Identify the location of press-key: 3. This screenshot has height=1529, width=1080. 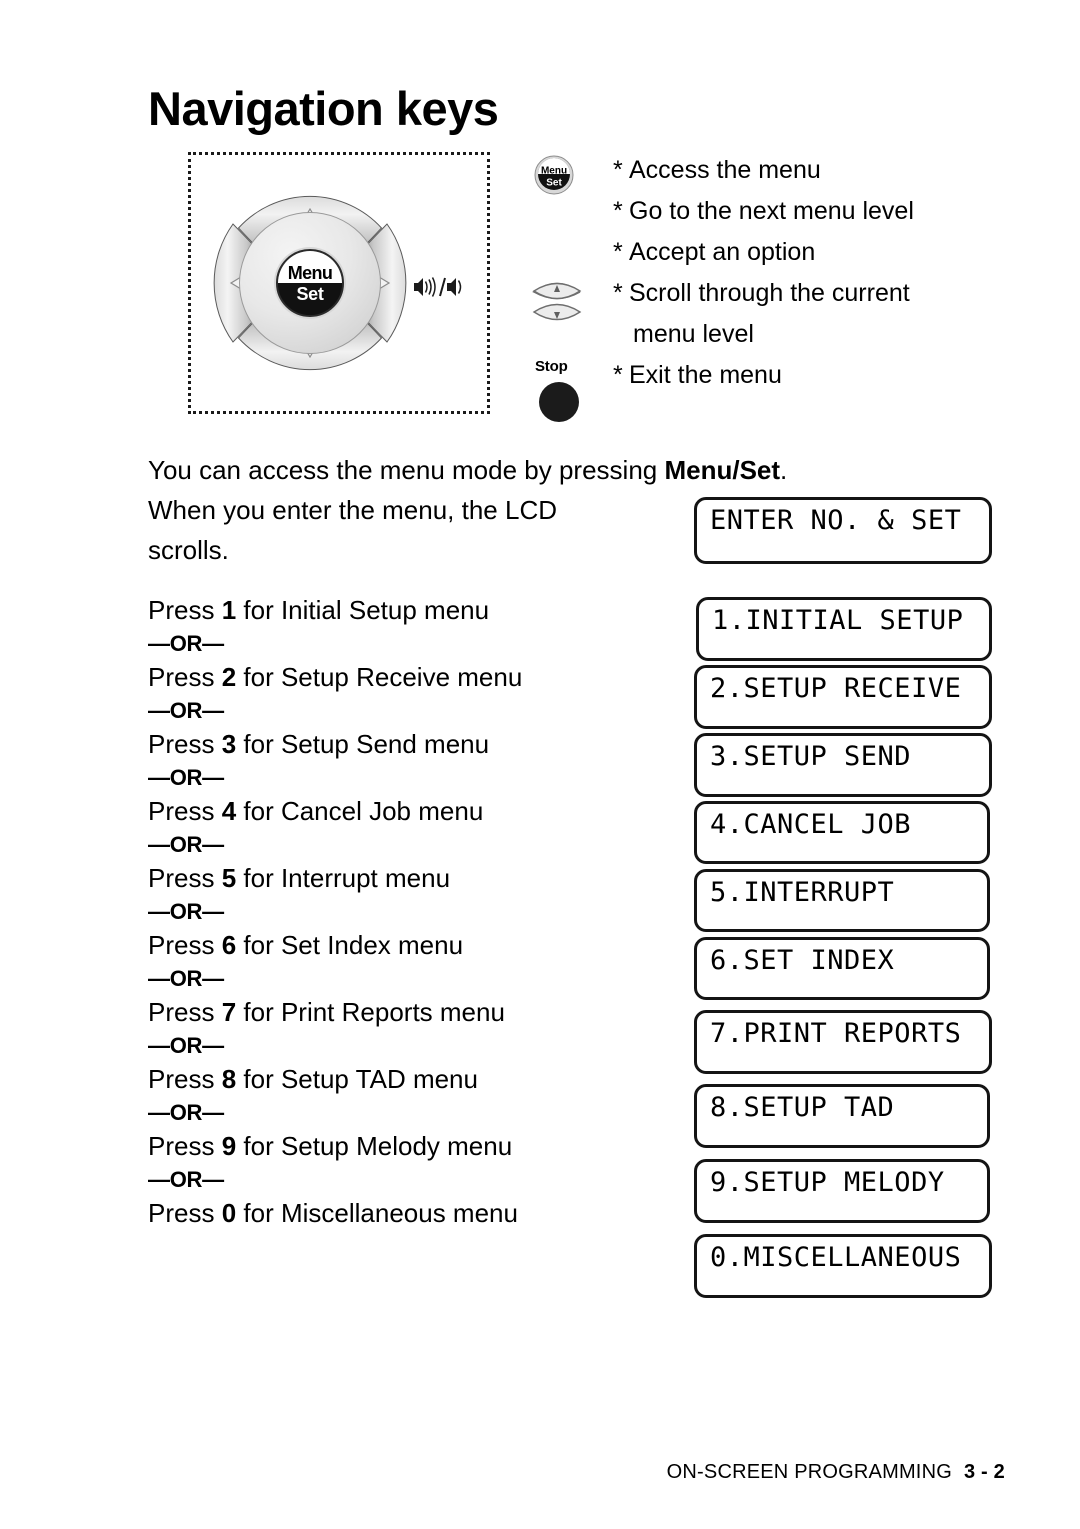
(229, 744).